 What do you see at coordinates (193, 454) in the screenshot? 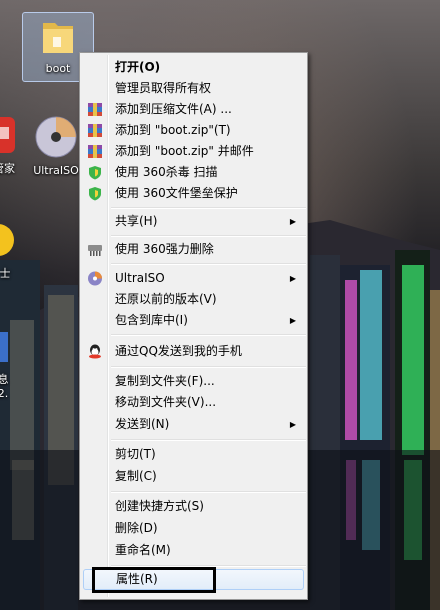
I see `menu-item-cut: 剪切(T)` at bounding box center [193, 454].